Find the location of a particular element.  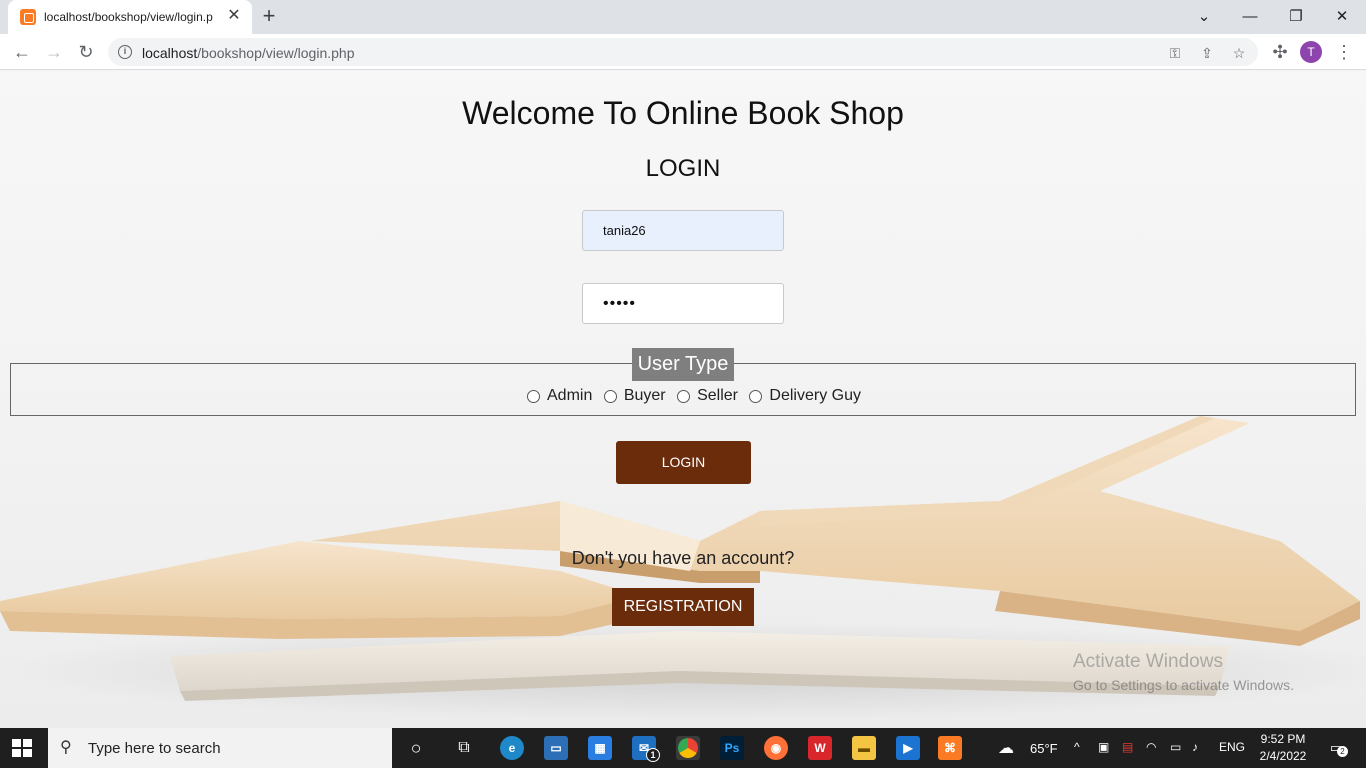

page-title: Welcome To Online Book Shop is located at coordinates (683, 113).